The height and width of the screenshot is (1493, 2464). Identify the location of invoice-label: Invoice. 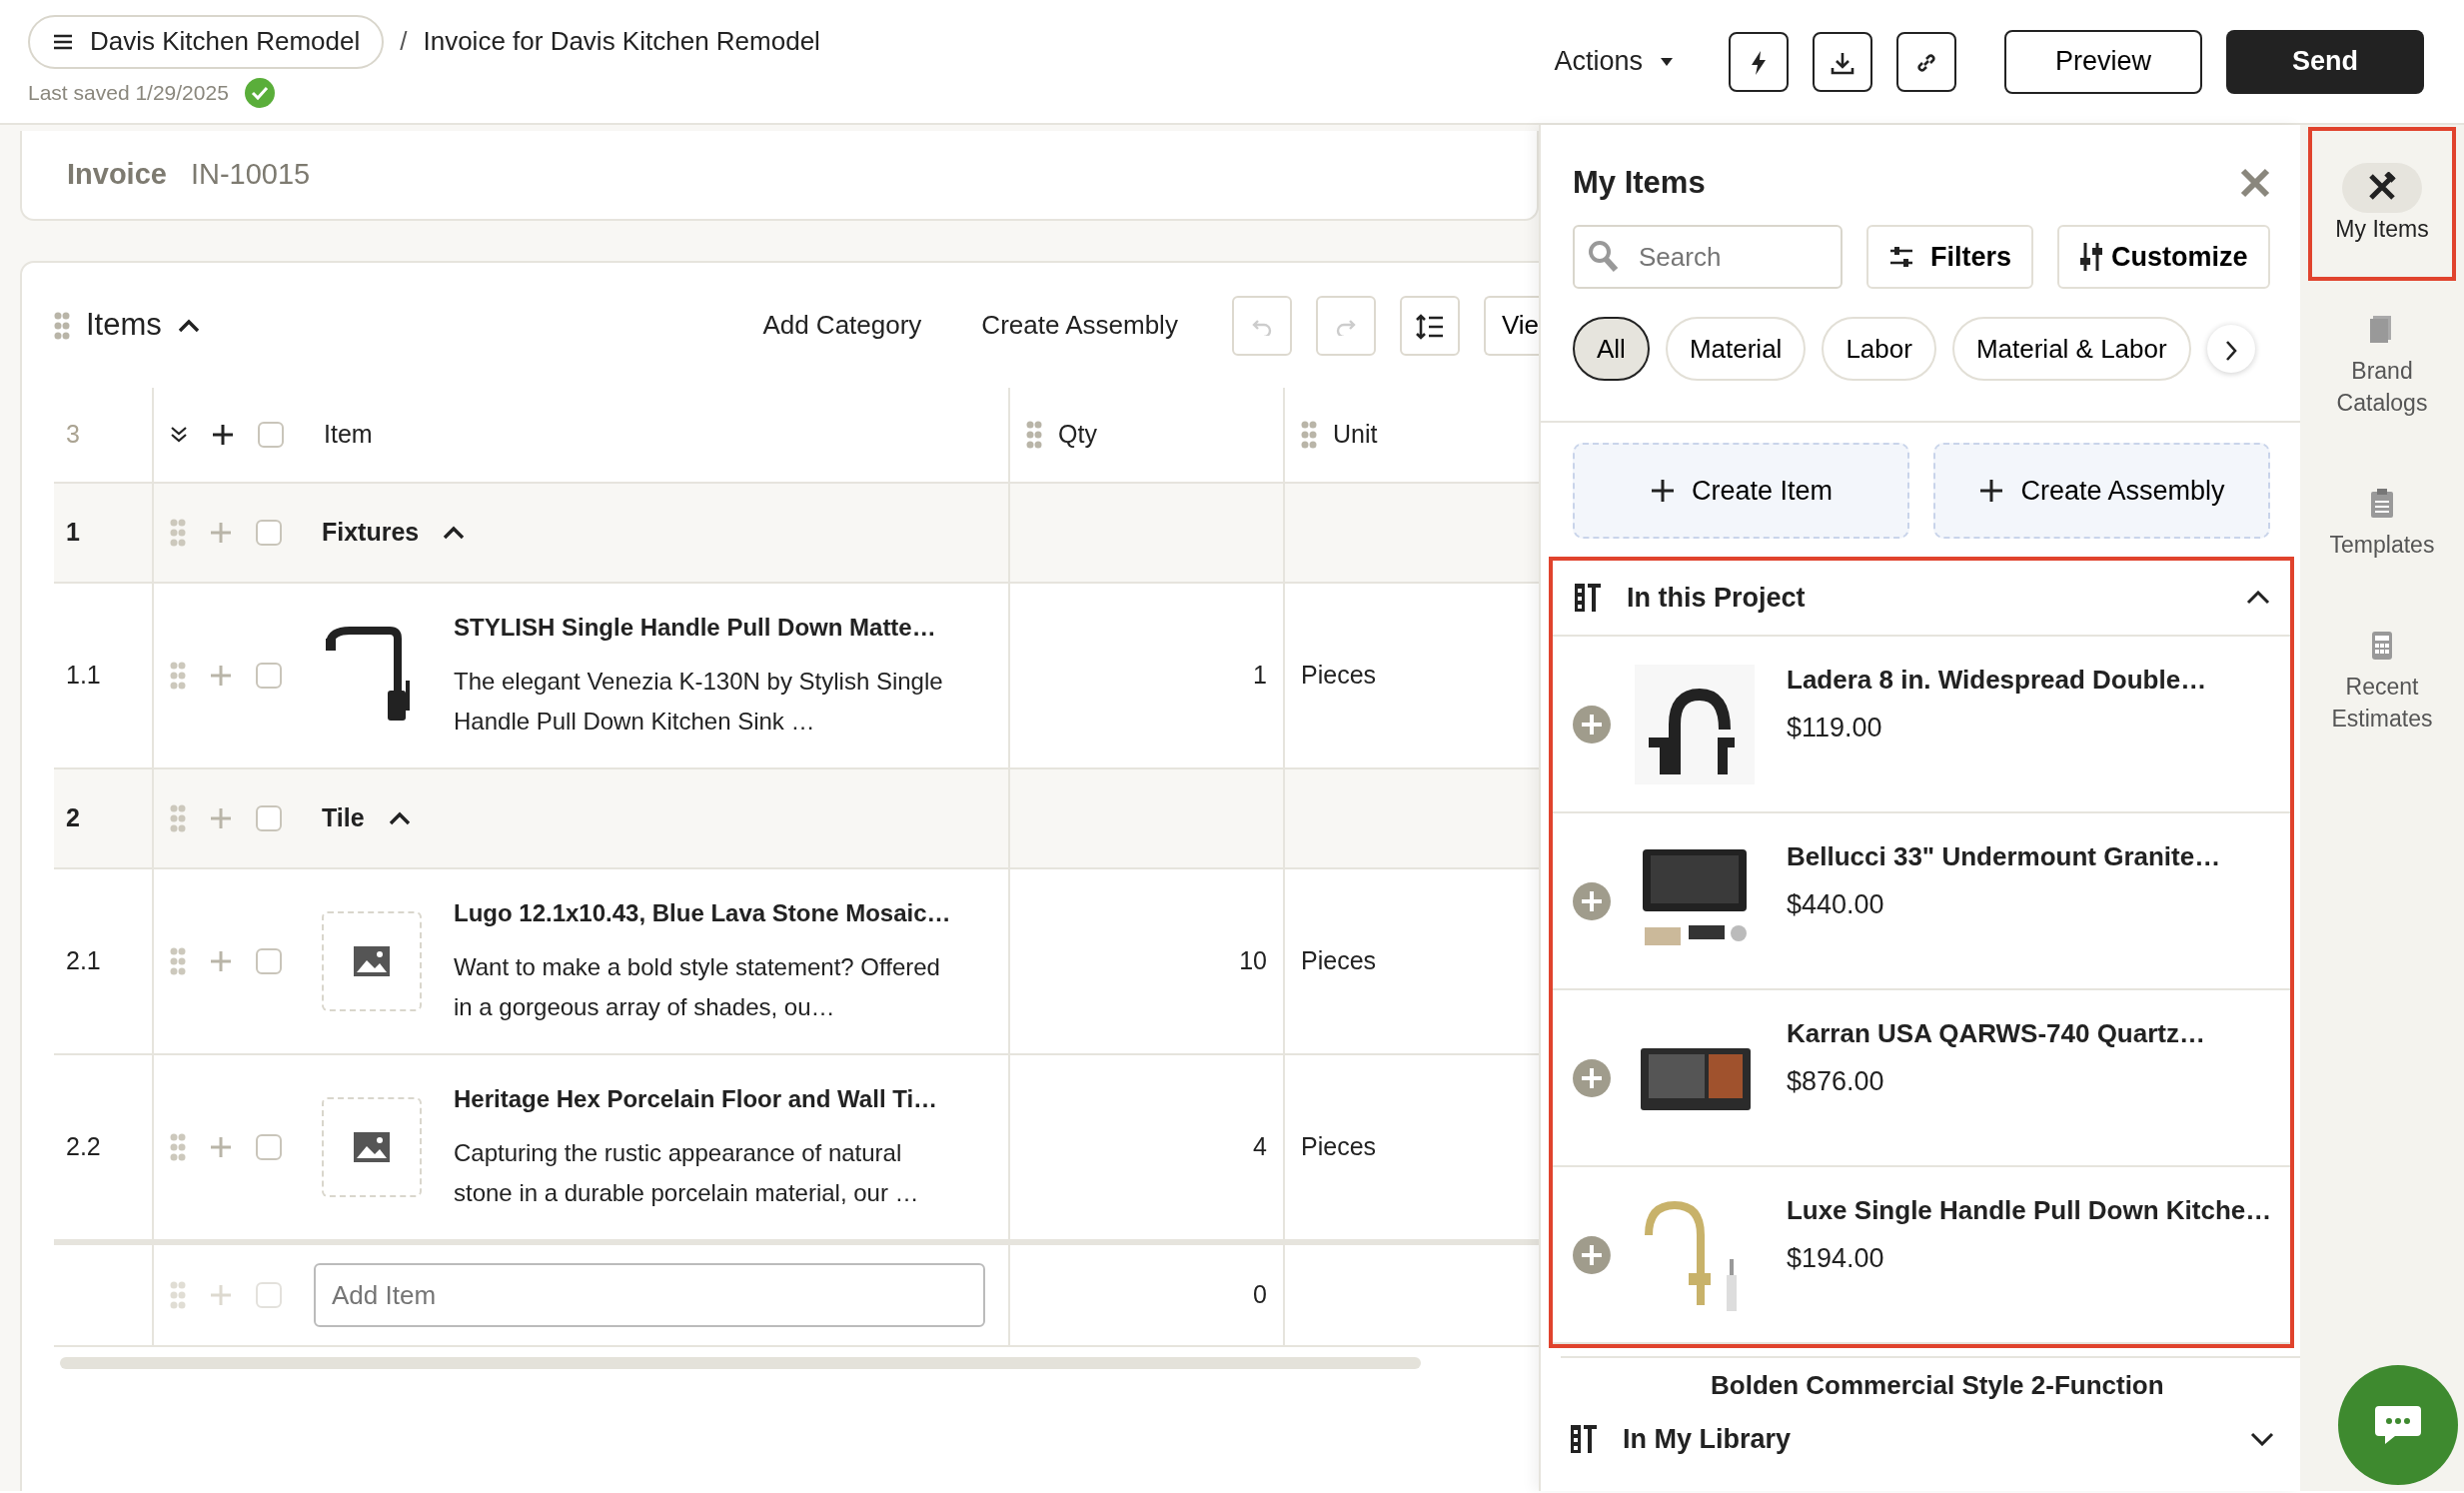
(117, 175).